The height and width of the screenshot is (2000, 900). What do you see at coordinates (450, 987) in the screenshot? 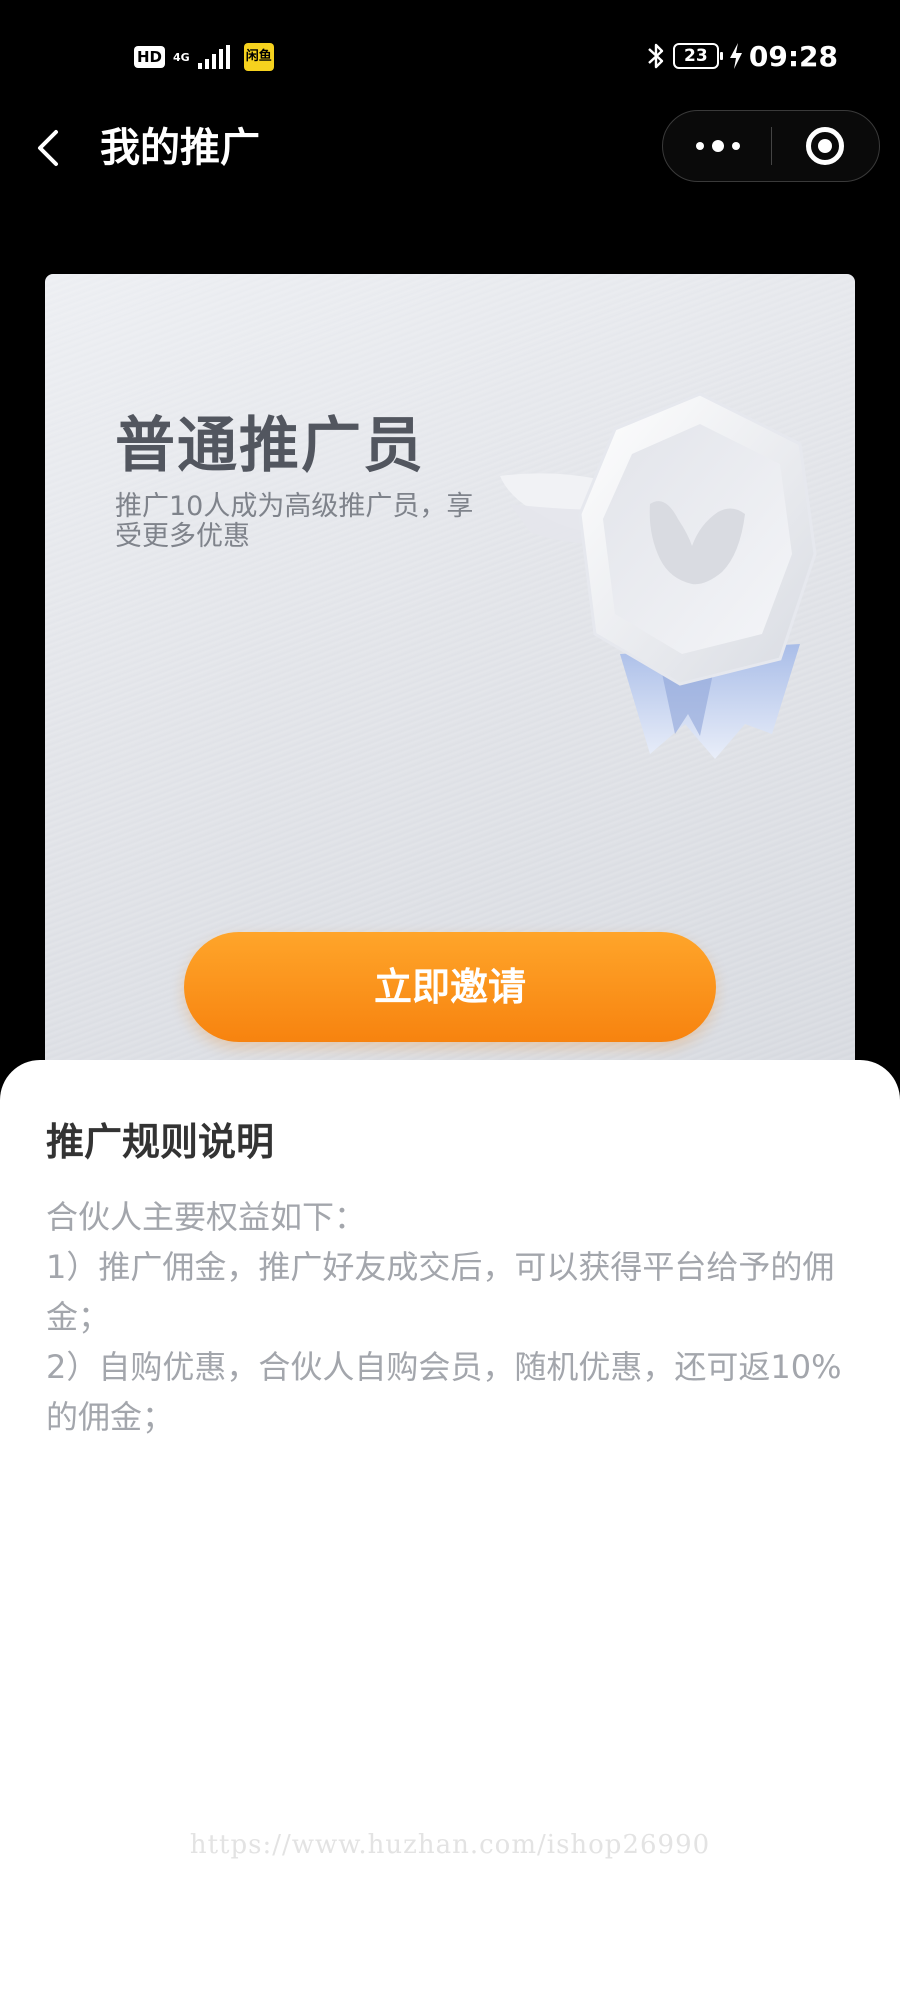
I see `invite-now-button: 立即邀请` at bounding box center [450, 987].